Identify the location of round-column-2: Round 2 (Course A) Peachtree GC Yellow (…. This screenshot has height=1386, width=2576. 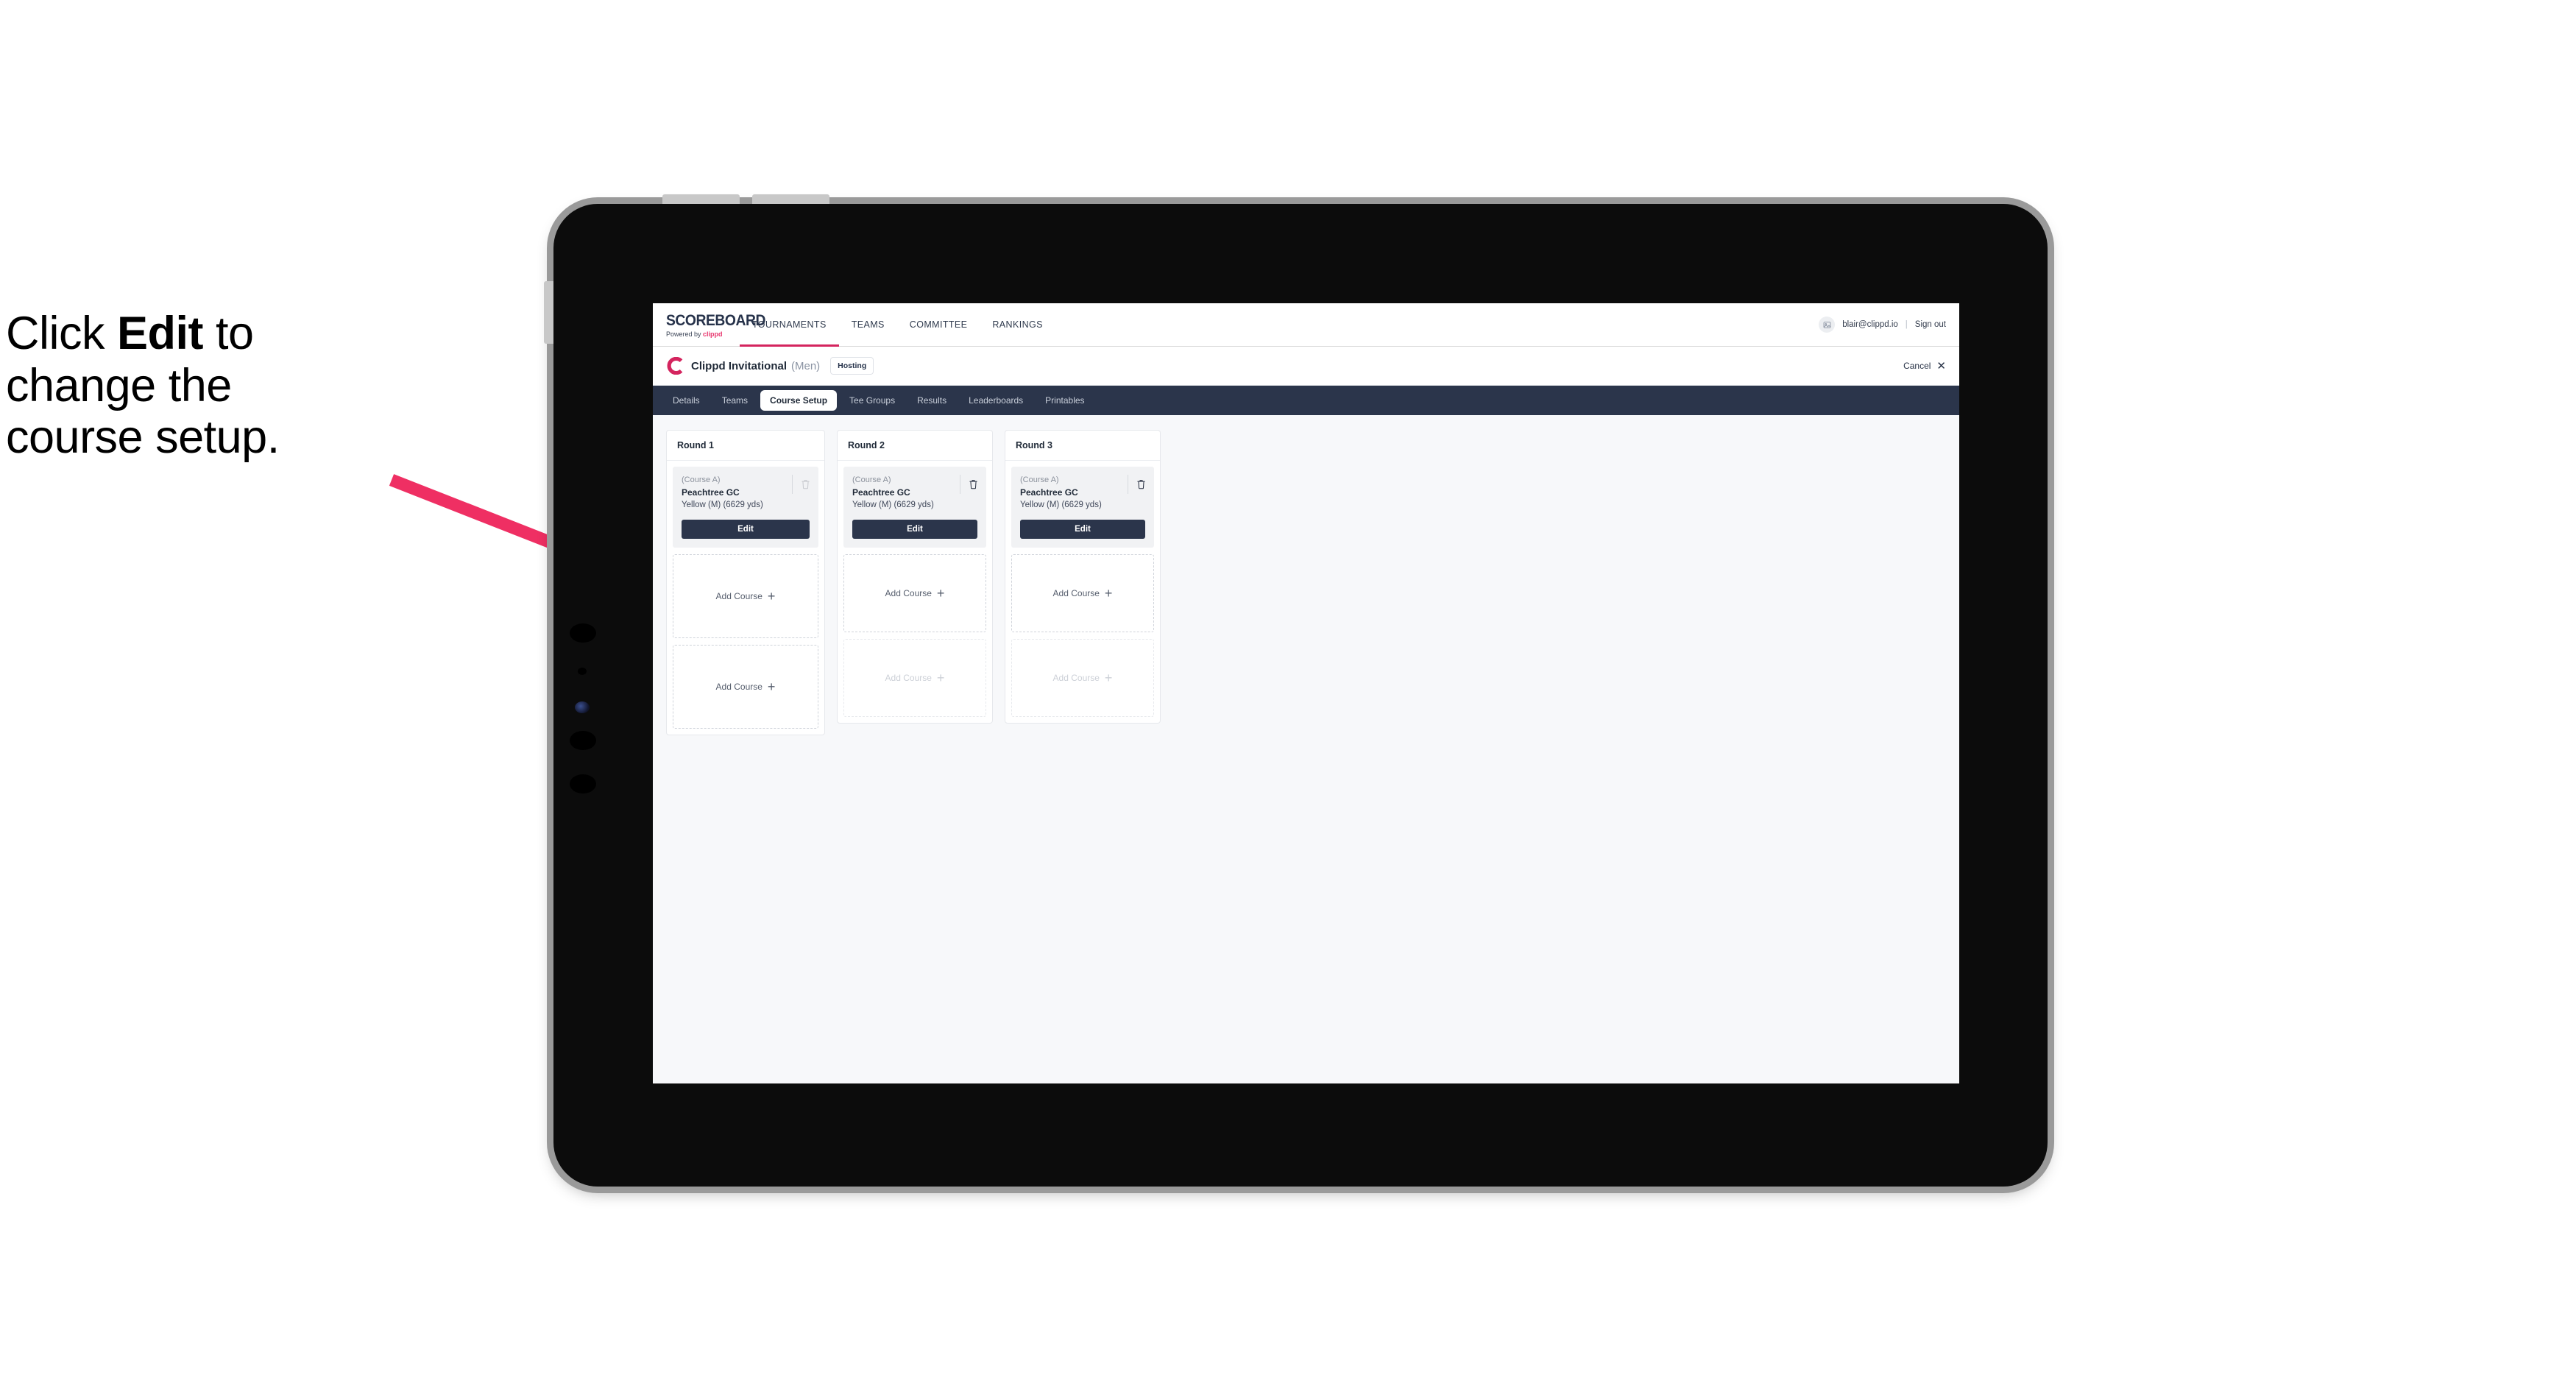
(915, 577).